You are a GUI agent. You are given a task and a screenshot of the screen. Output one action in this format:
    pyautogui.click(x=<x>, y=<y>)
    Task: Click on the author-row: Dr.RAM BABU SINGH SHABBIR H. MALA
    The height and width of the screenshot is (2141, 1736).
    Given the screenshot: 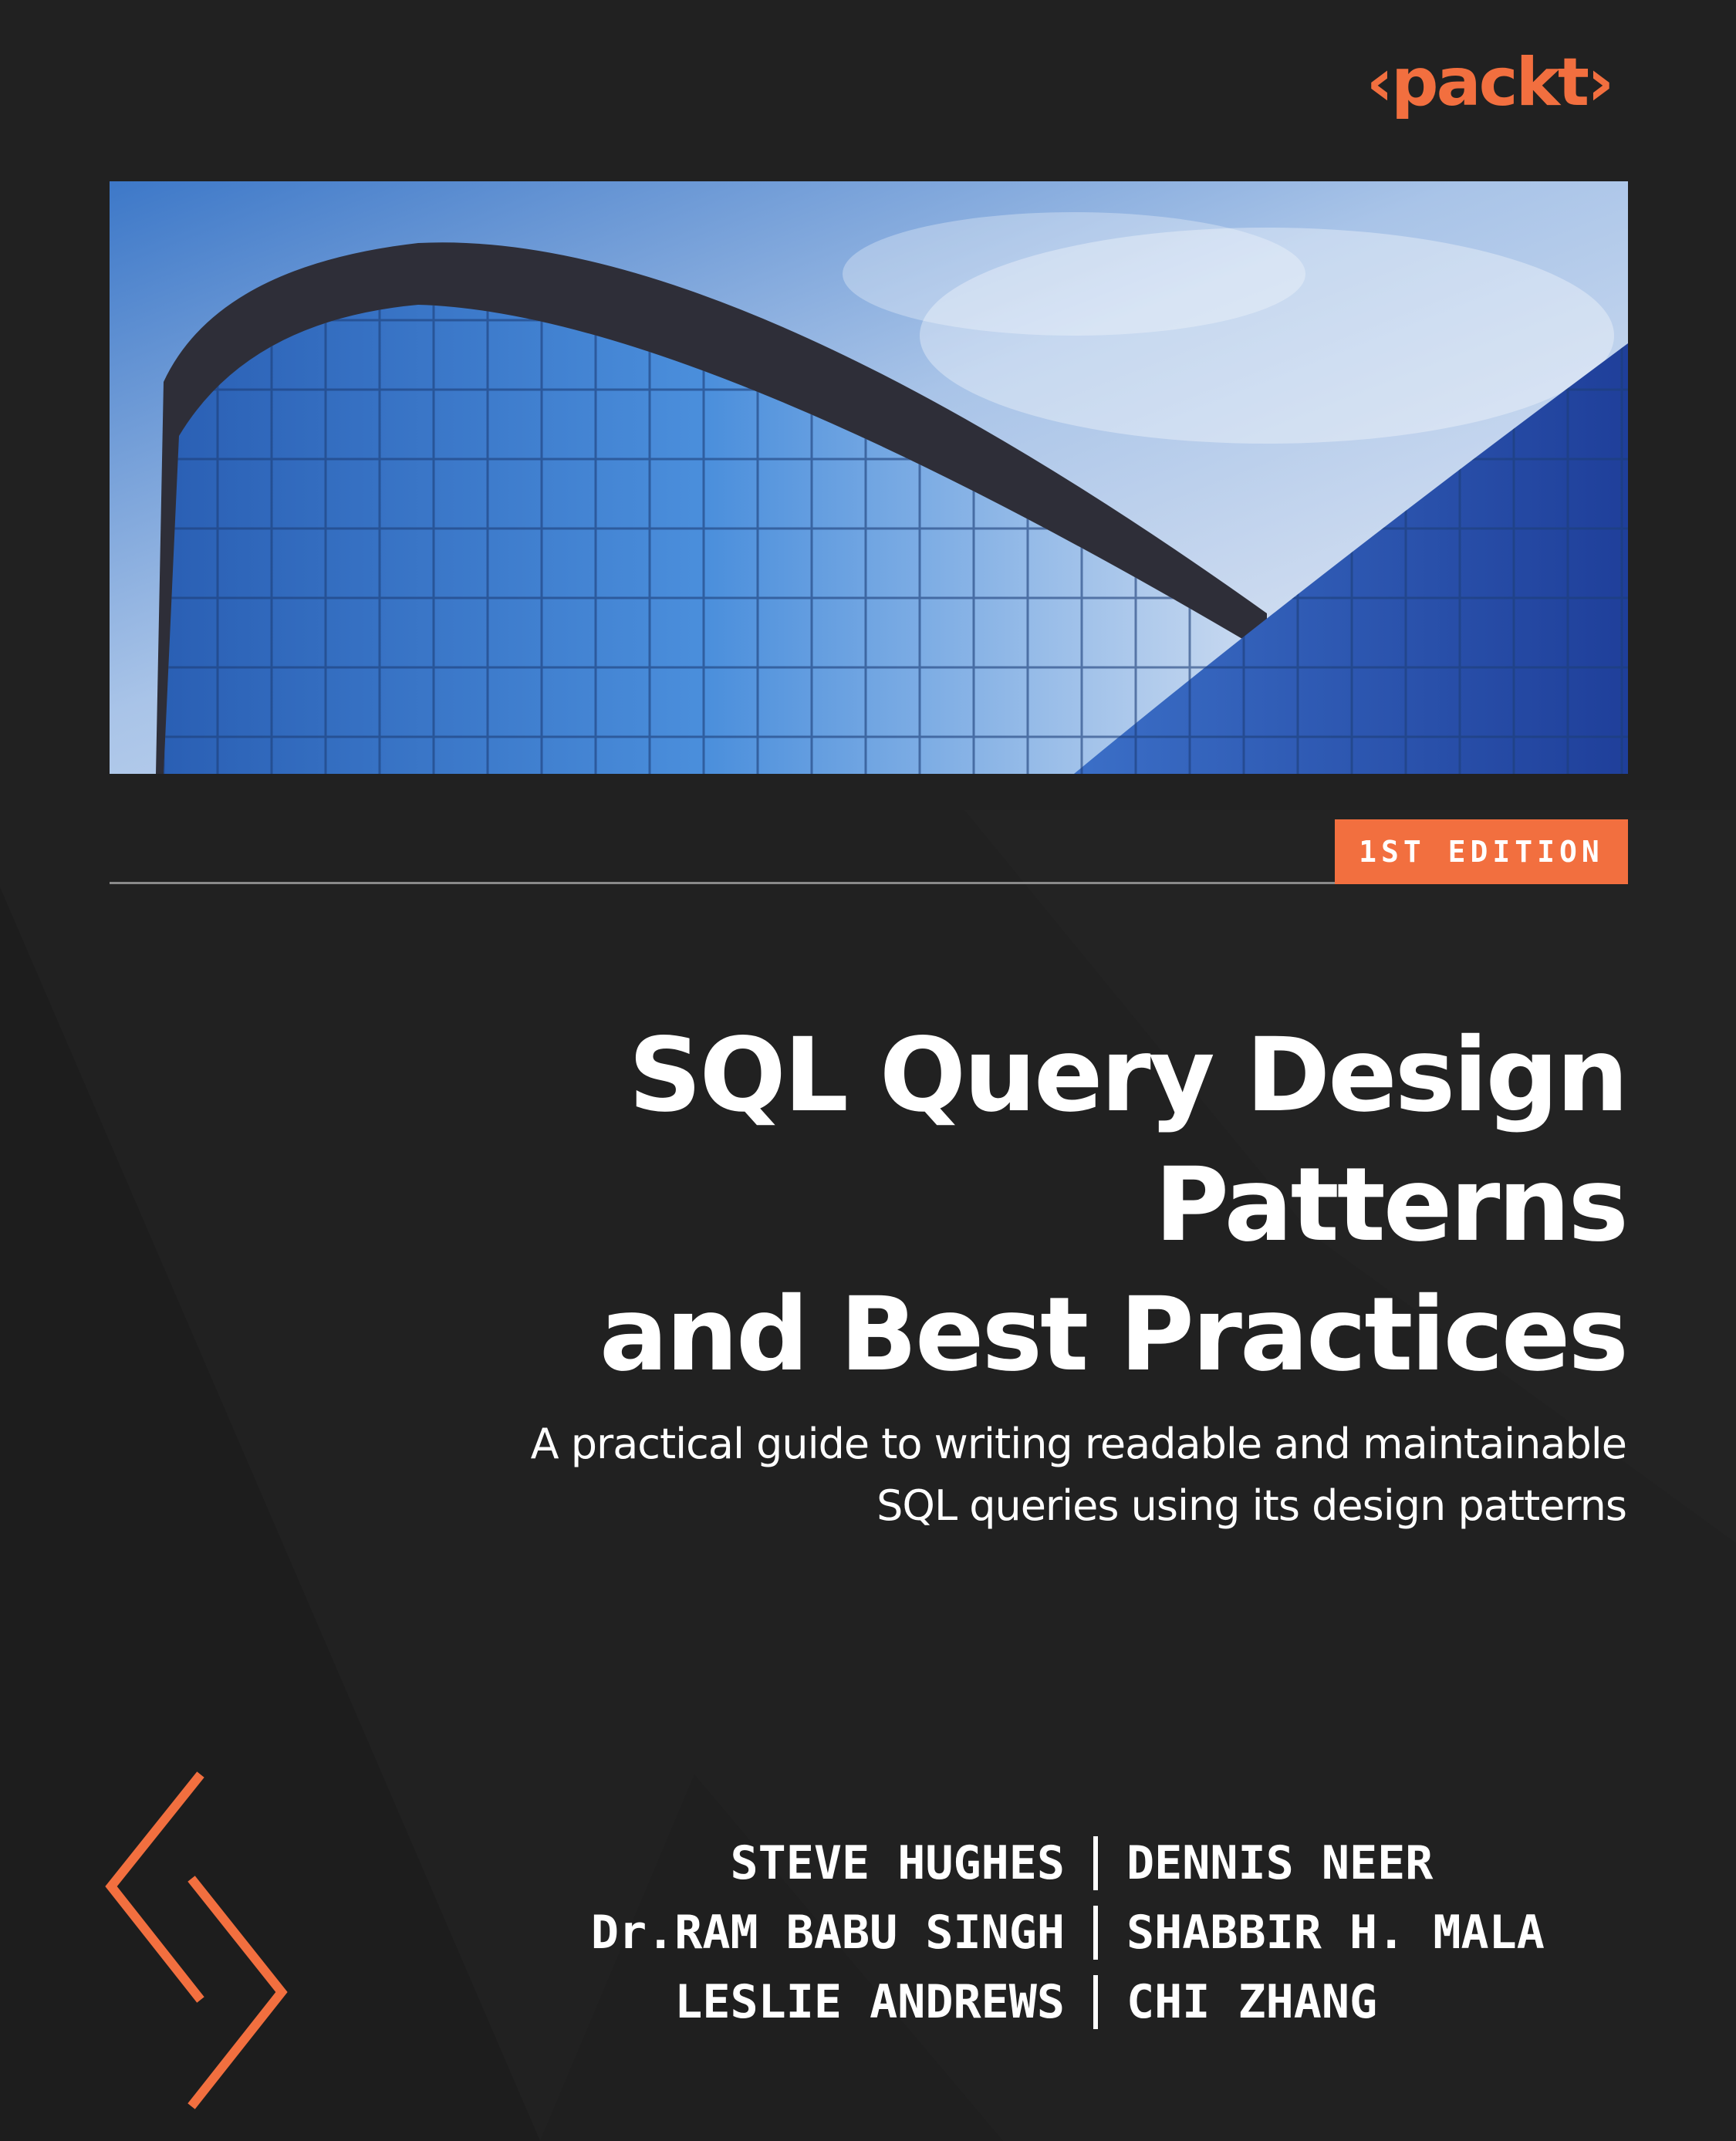 What is the action you would take?
    pyautogui.click(x=1057, y=1933)
    